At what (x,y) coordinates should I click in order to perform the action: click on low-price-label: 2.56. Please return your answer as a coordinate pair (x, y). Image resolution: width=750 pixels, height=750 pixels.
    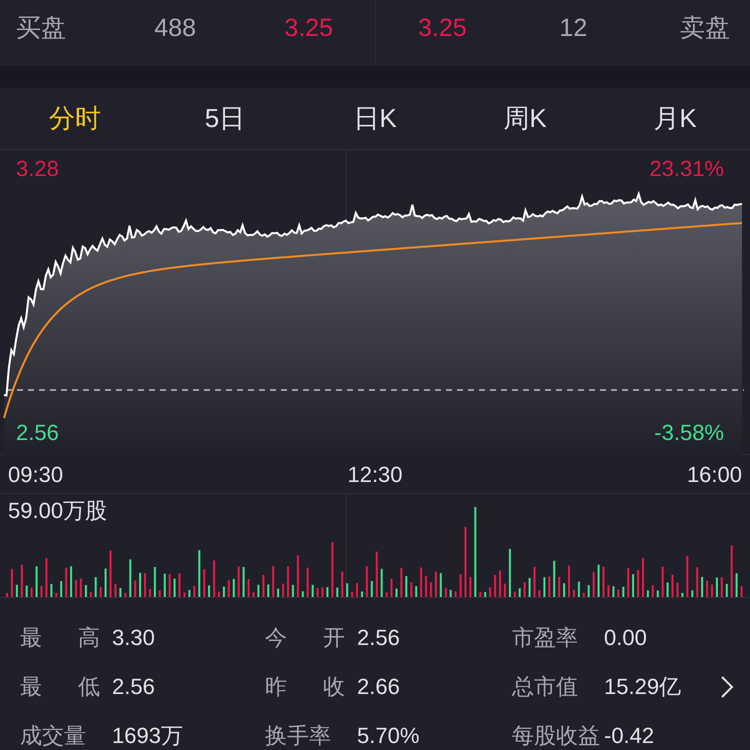
    Looking at the image, I should click on (37, 433).